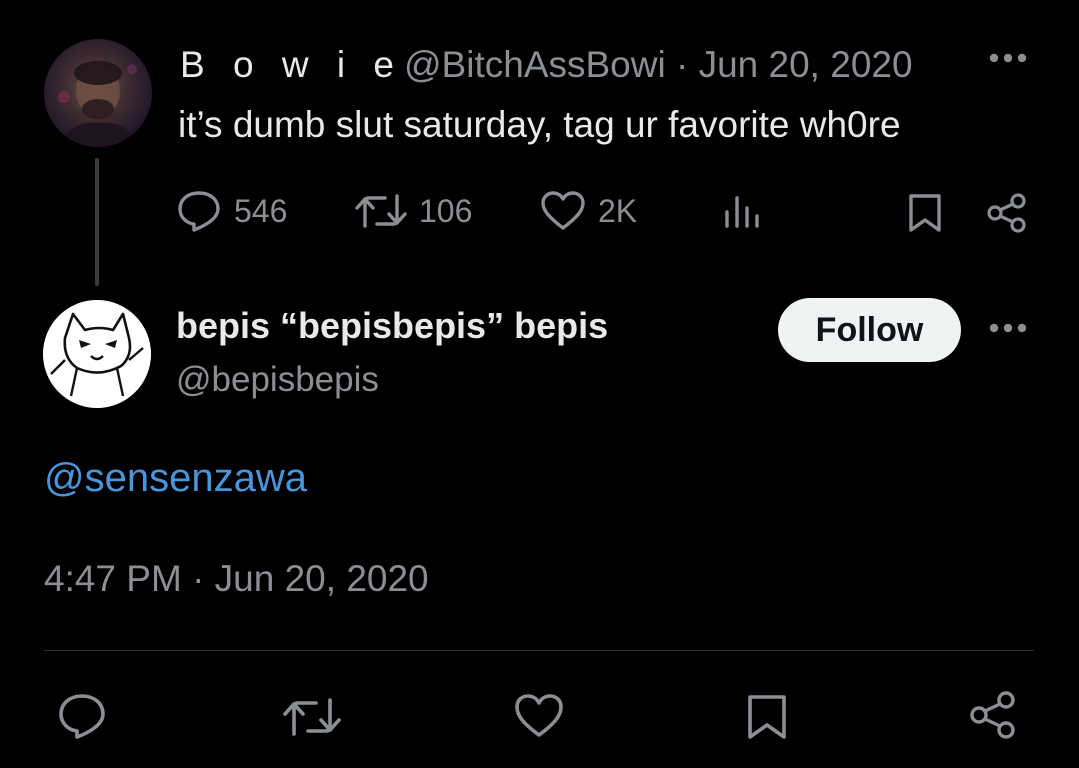 This screenshot has height=768, width=1079. What do you see at coordinates (413, 211) in the screenshot?
I see `parent-retweet-button: 106` at bounding box center [413, 211].